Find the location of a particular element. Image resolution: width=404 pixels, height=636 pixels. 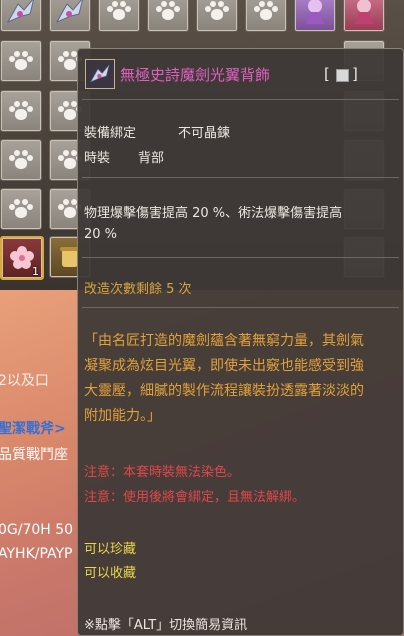

item-type-value: 背部 is located at coordinates (151, 158).